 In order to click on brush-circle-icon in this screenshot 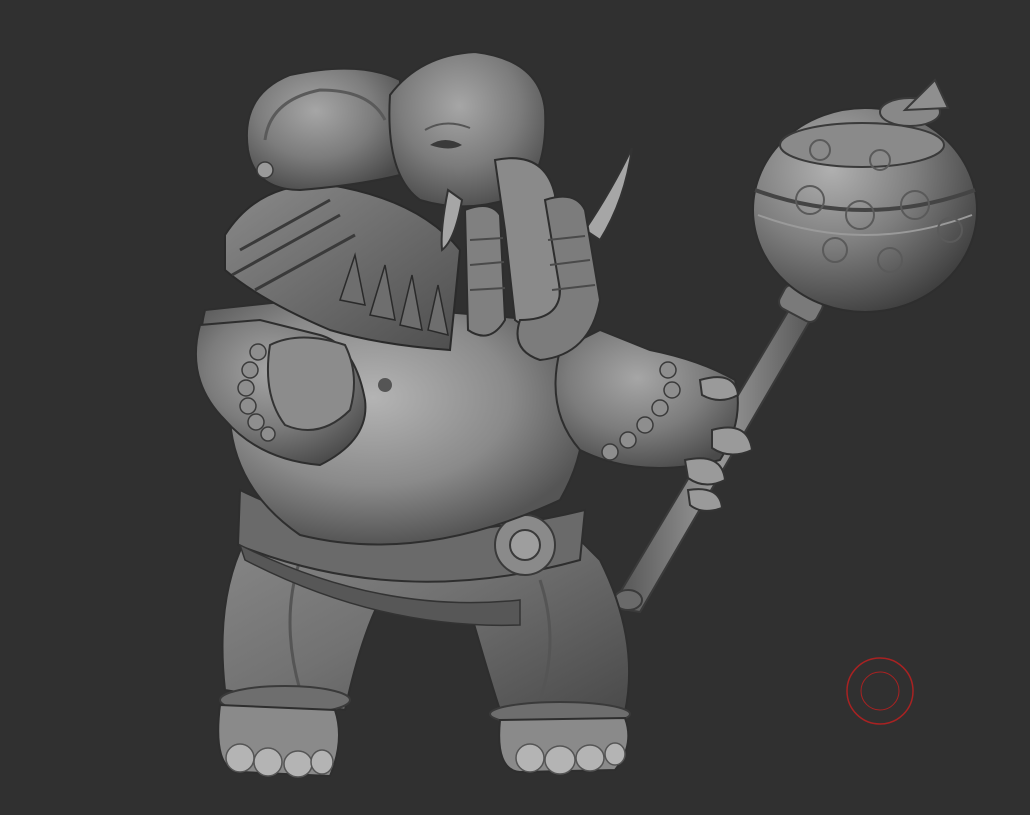, I will do `click(880, 691)`.